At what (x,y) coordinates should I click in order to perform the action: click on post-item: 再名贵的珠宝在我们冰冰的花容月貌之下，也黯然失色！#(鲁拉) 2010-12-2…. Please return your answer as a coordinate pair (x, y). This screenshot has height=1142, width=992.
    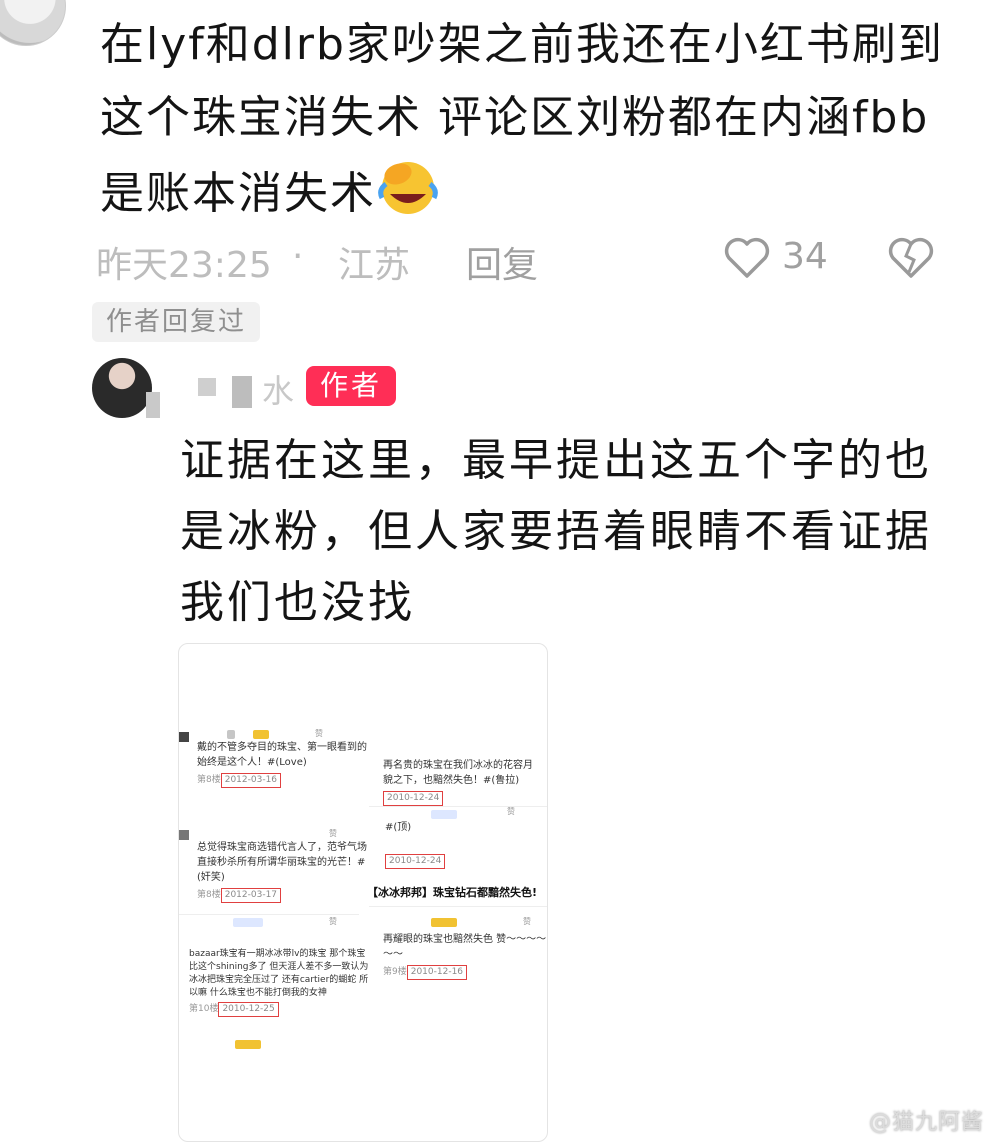
    Looking at the image, I should click on (458, 782).